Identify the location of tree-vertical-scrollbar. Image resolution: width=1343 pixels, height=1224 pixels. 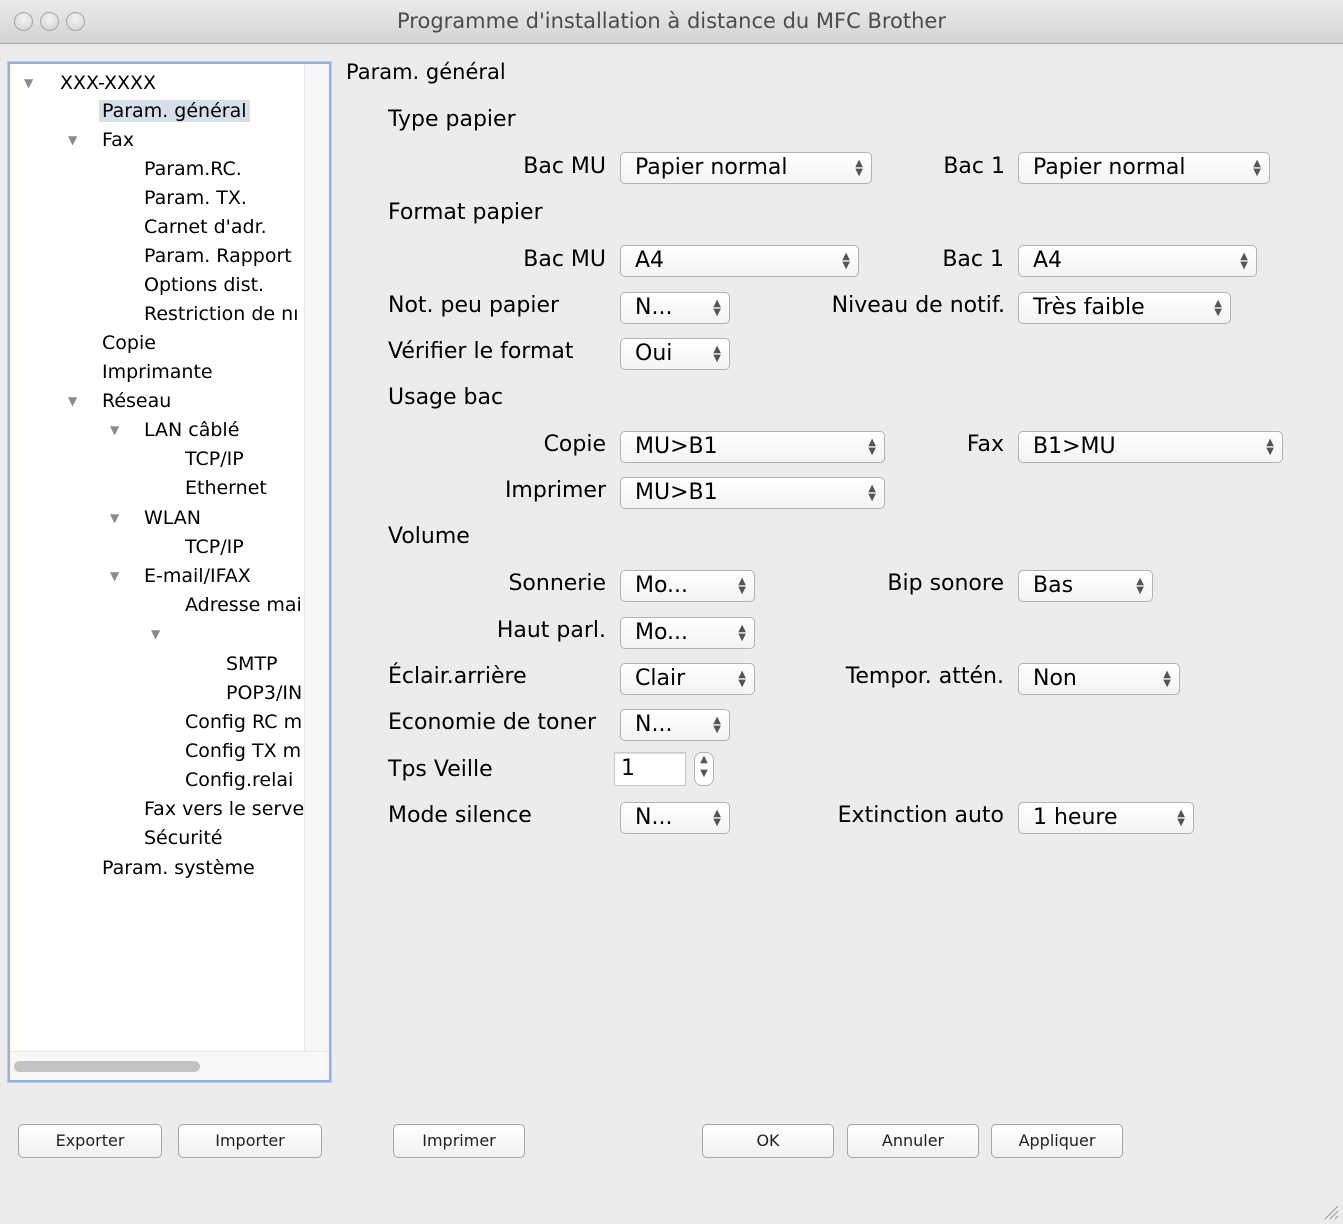
(316, 559).